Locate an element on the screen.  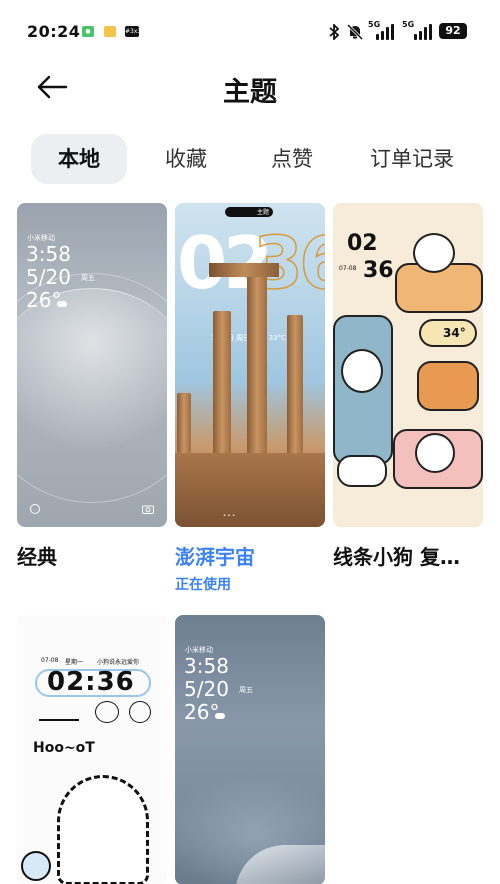
island-label: 主题 is located at coordinates (263, 212).